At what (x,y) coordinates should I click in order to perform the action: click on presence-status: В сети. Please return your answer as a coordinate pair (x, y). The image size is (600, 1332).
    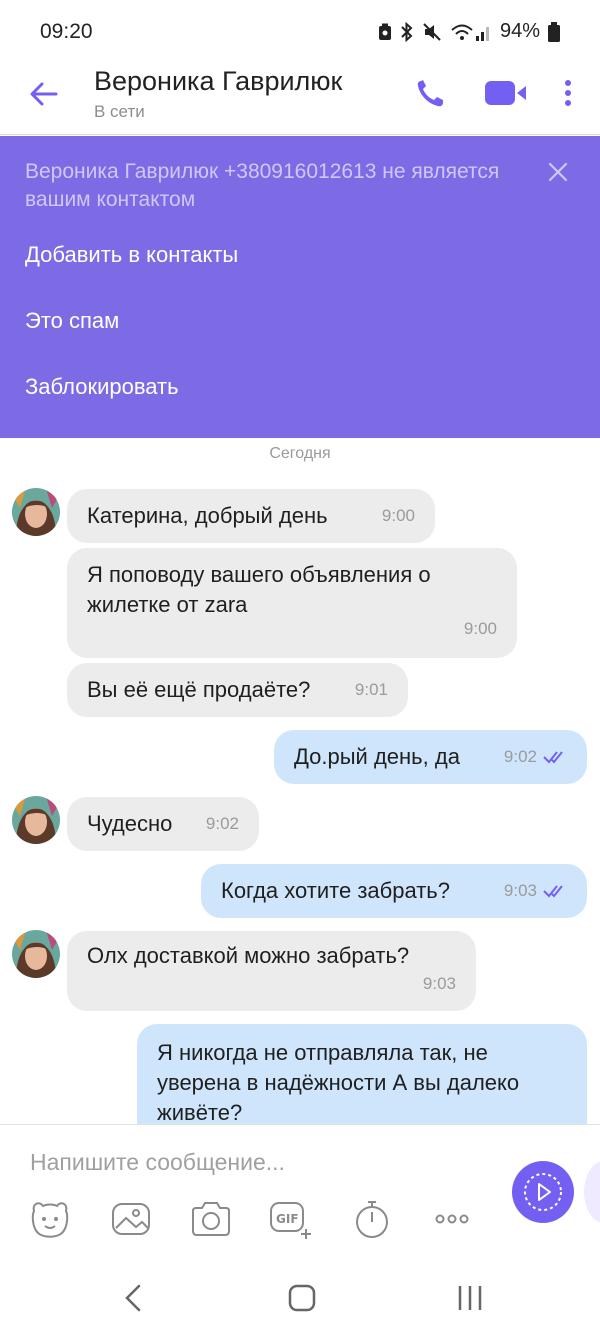
    Looking at the image, I should click on (119, 111).